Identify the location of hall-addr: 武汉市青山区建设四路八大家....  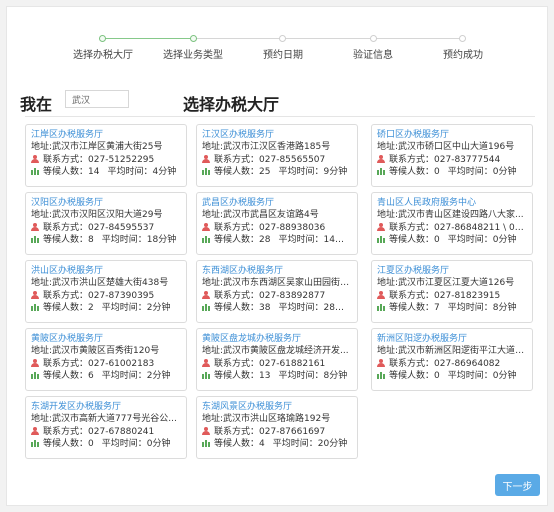
(461, 215).